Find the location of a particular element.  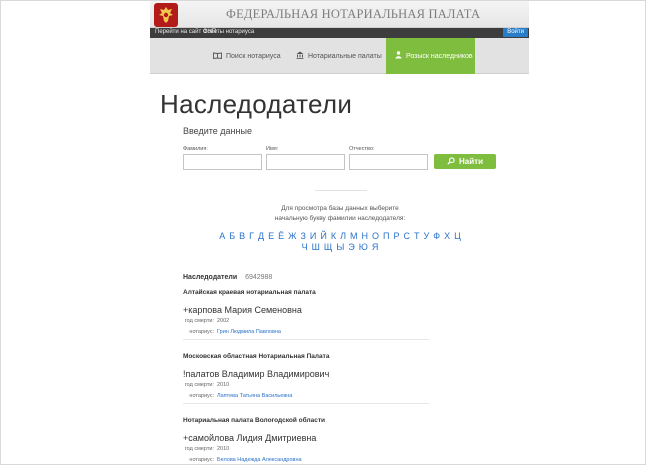

tab-search-notary: Поиск нотариуса is located at coordinates (247, 56).